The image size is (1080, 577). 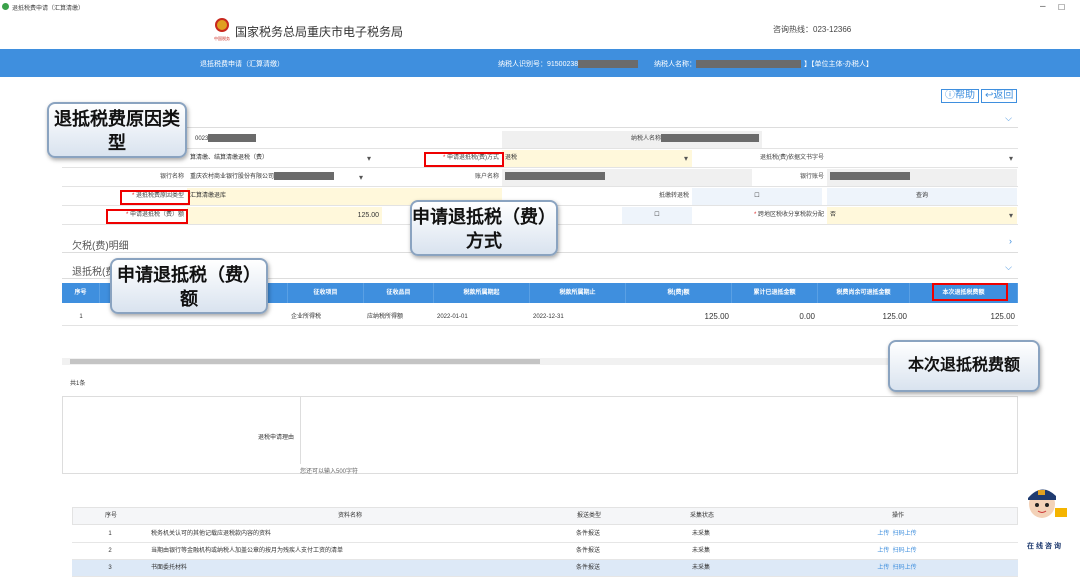 What do you see at coordinates (81, 317) in the screenshot?
I see `table-cell-0: 1` at bounding box center [81, 317].